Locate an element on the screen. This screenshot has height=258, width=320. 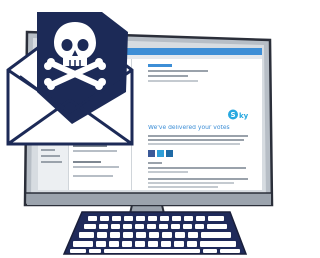
skype-logo-icon: S ky is located at coordinates (238, 114).